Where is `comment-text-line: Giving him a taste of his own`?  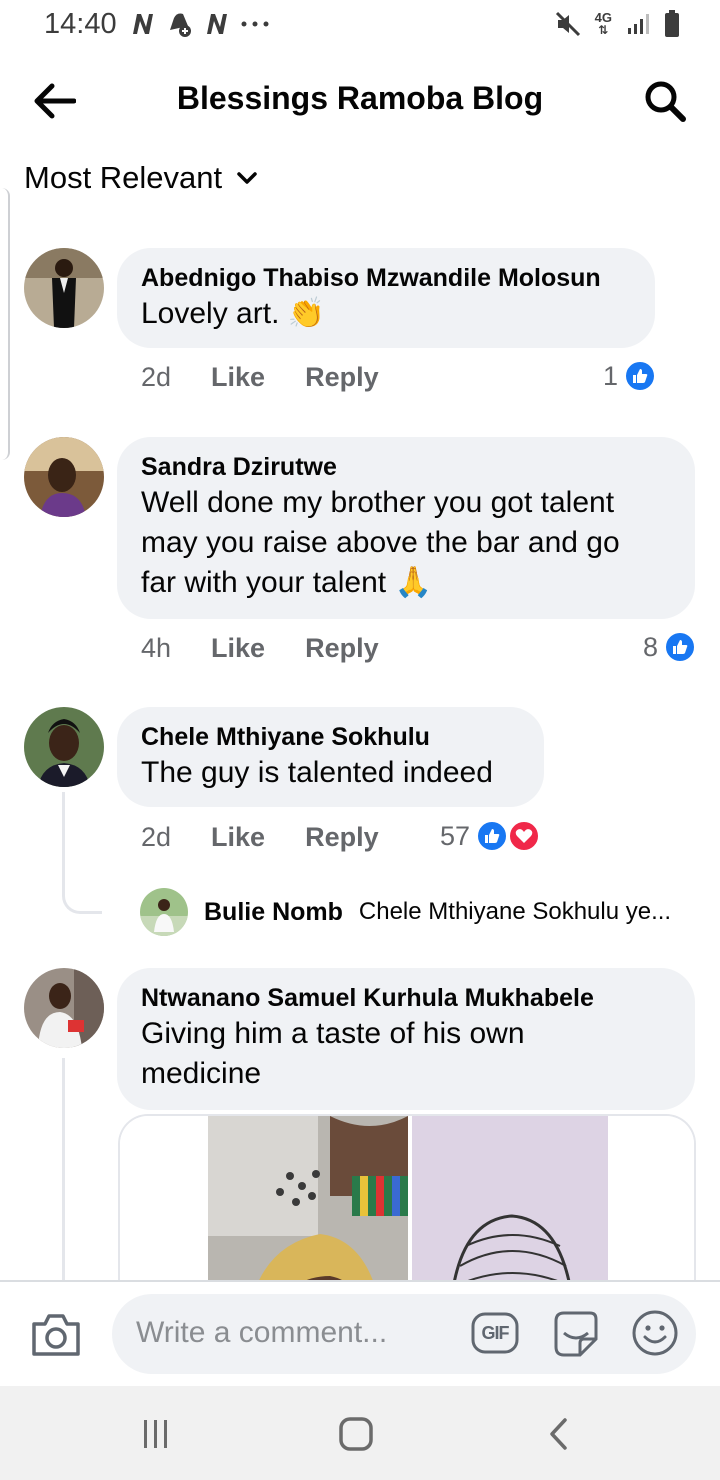 comment-text-line: Giving him a taste of his own is located at coordinates (333, 1033).